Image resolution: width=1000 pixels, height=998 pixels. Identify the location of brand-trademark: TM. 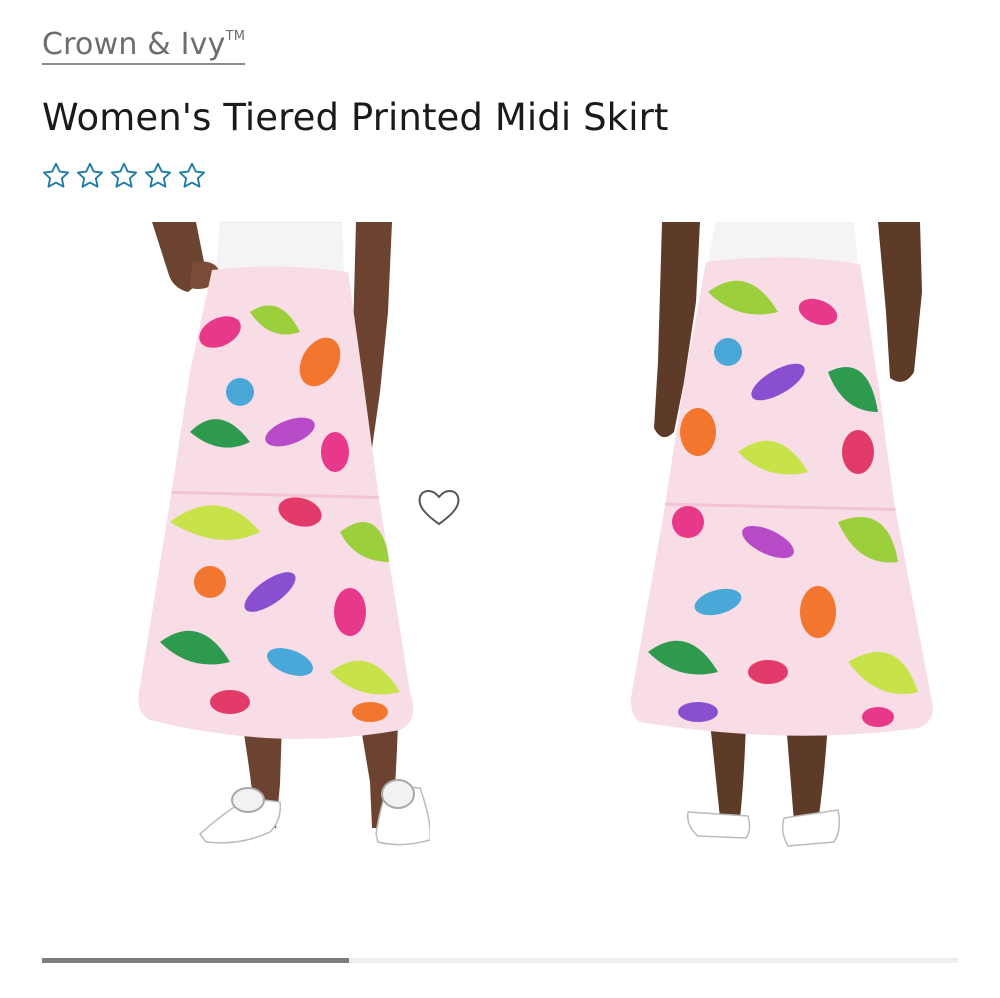
(235, 36).